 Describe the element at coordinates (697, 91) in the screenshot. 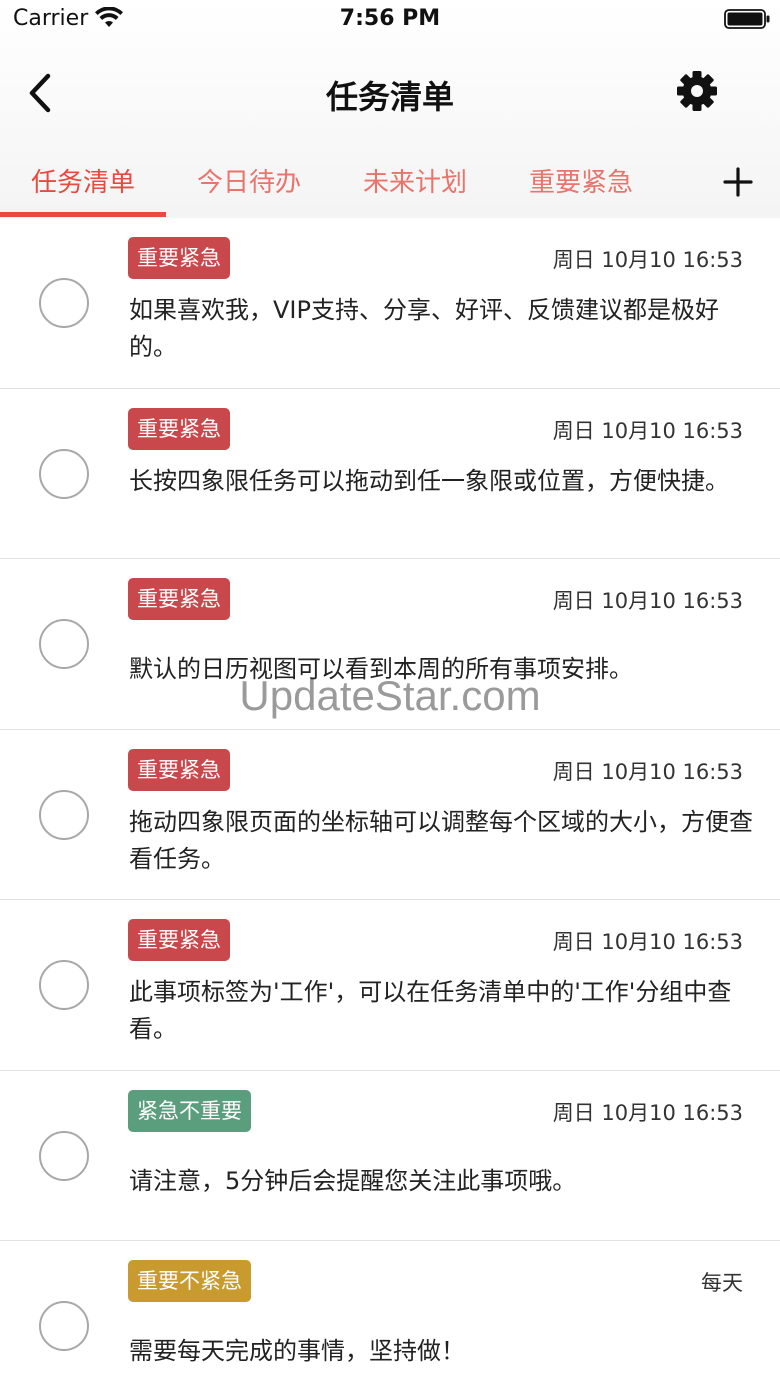

I see `gear-icon` at that location.